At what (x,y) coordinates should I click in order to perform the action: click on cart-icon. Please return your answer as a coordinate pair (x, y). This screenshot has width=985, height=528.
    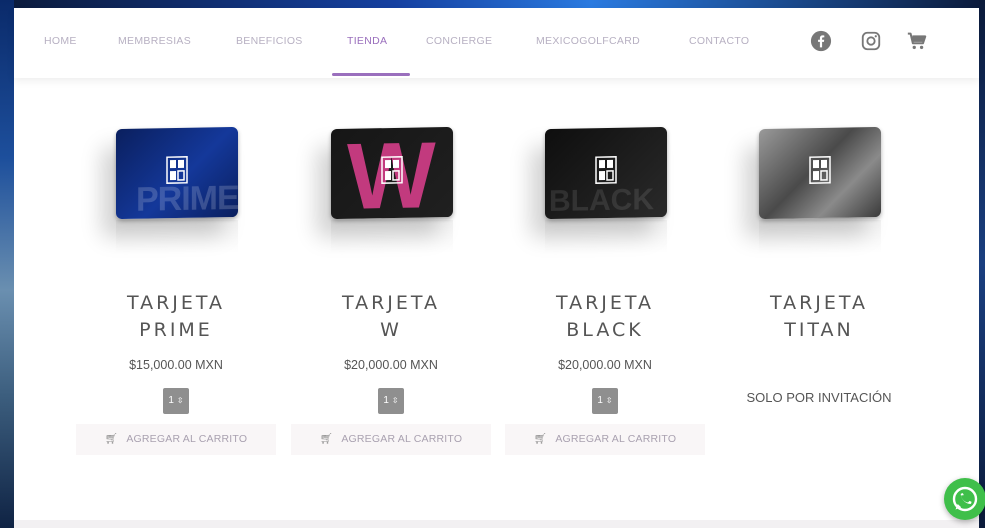
    Looking at the image, I should click on (917, 41).